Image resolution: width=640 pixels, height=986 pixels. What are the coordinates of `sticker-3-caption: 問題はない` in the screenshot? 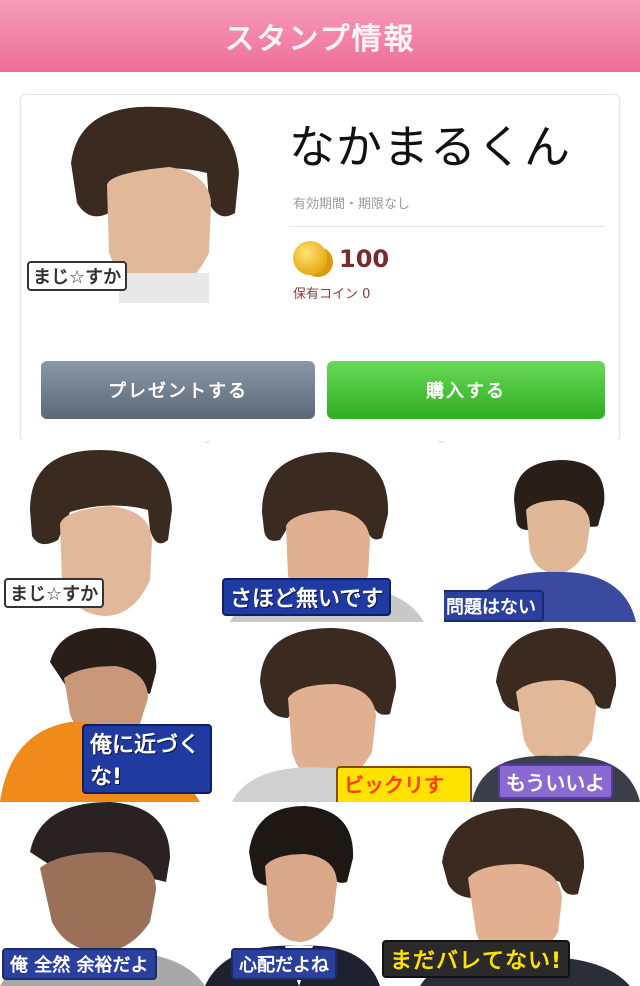 It's located at (494, 606).